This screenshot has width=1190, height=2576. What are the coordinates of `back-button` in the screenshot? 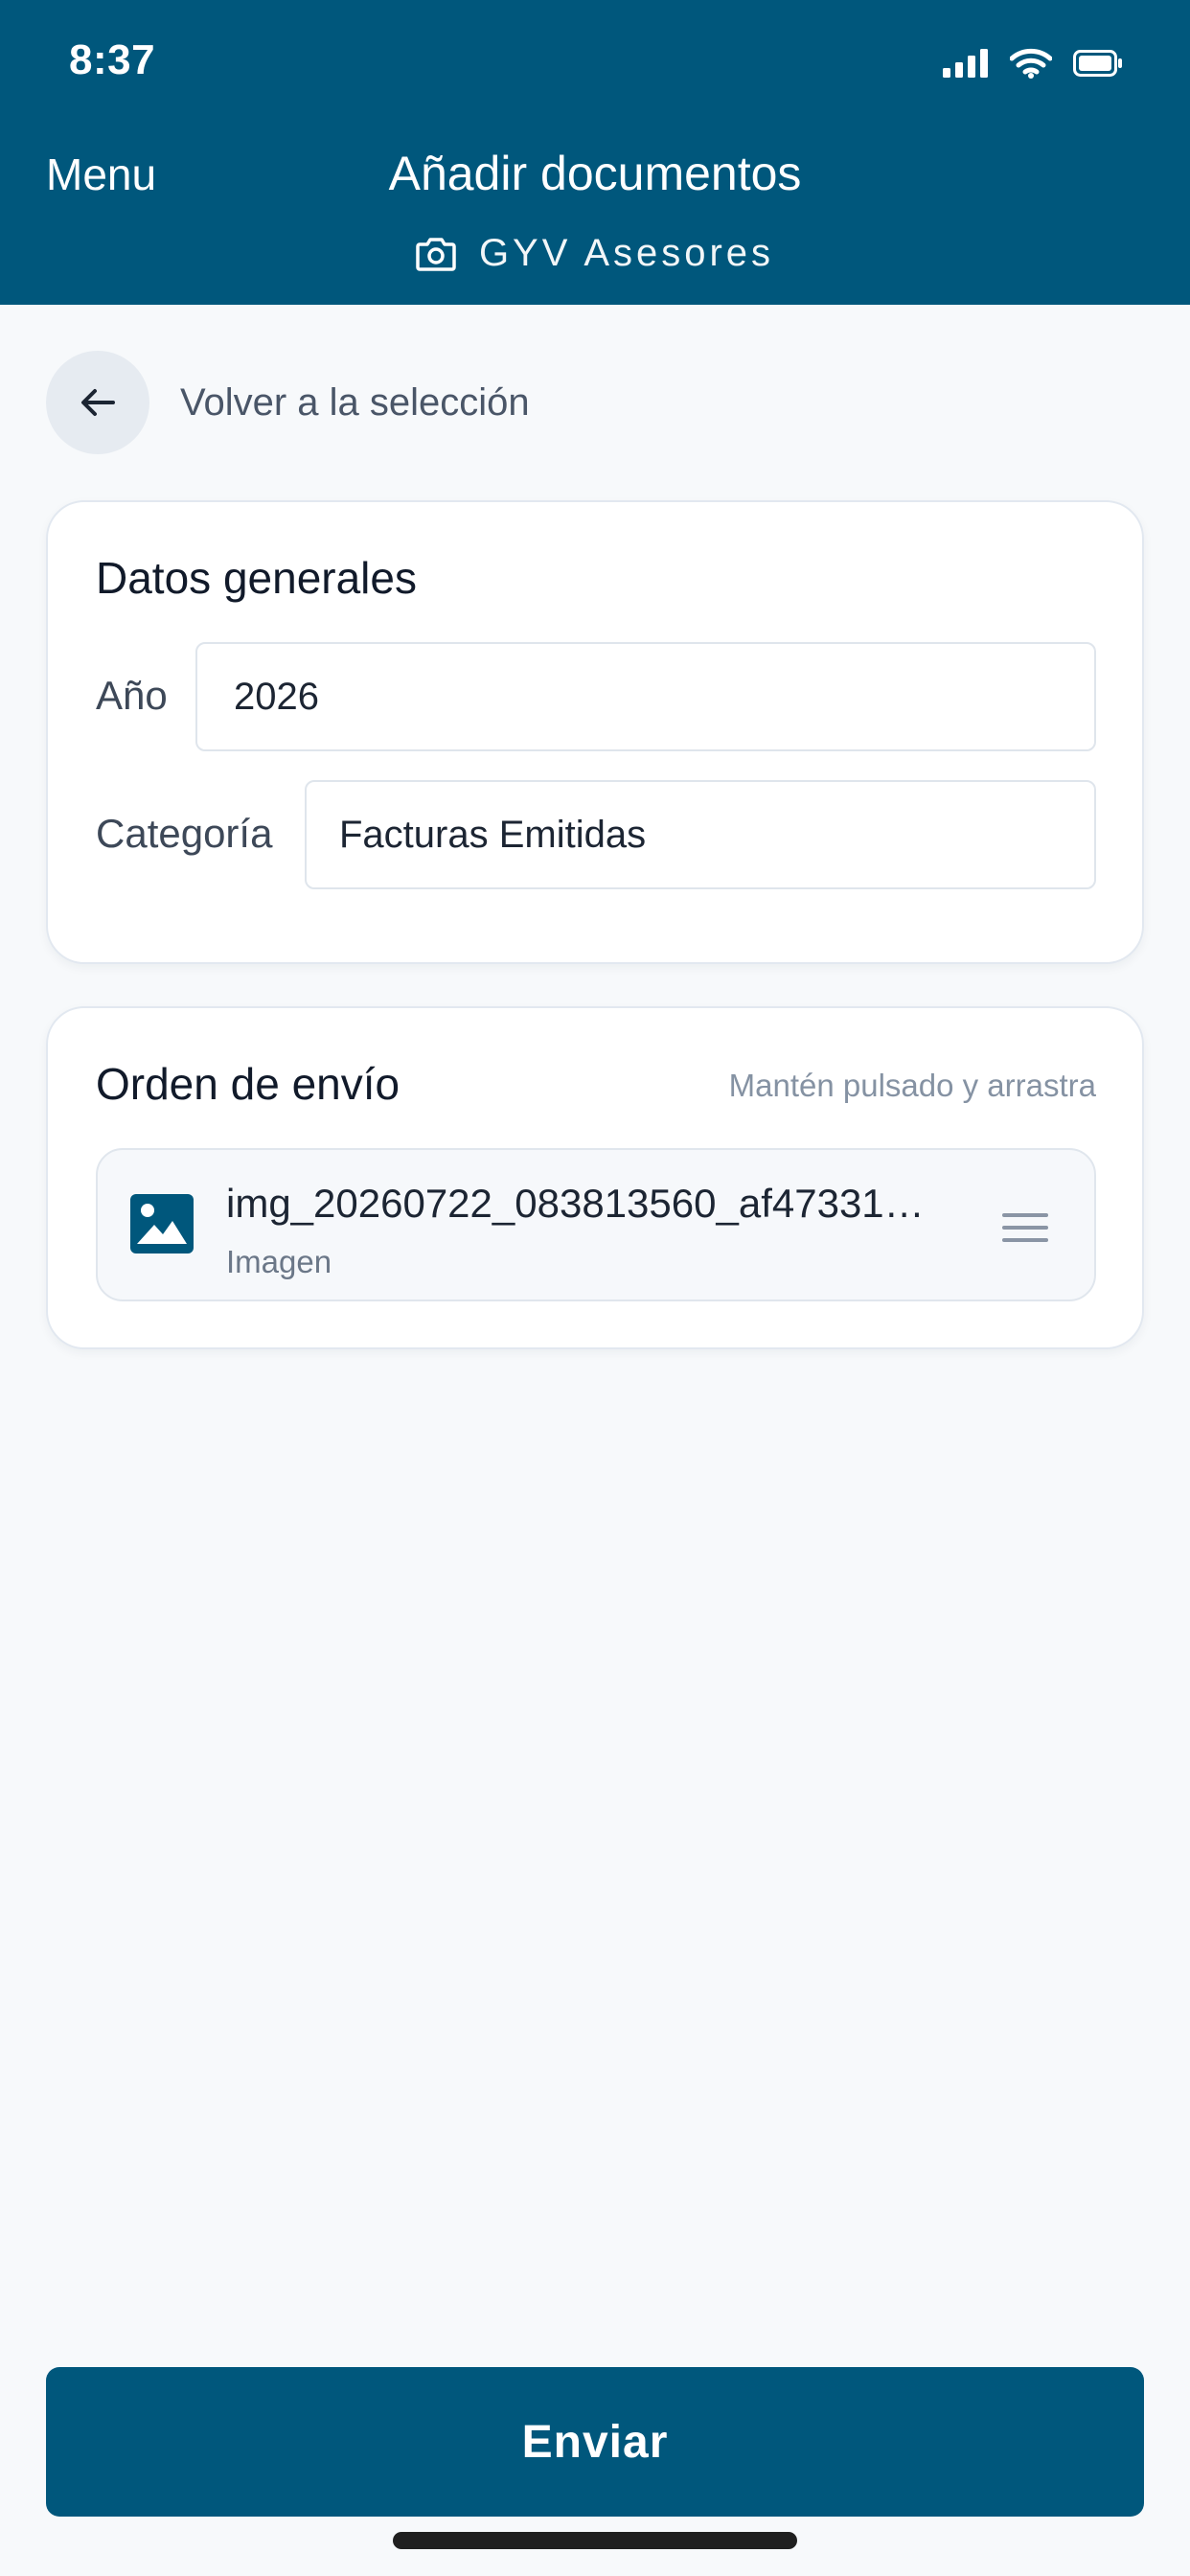 It's located at (97, 402).